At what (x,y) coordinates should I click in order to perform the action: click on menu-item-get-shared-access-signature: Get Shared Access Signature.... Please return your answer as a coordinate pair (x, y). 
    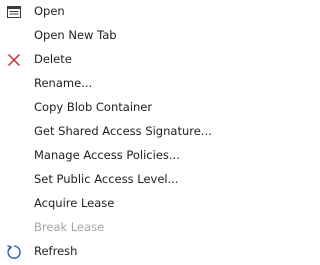
    Looking at the image, I should click on (114, 132).